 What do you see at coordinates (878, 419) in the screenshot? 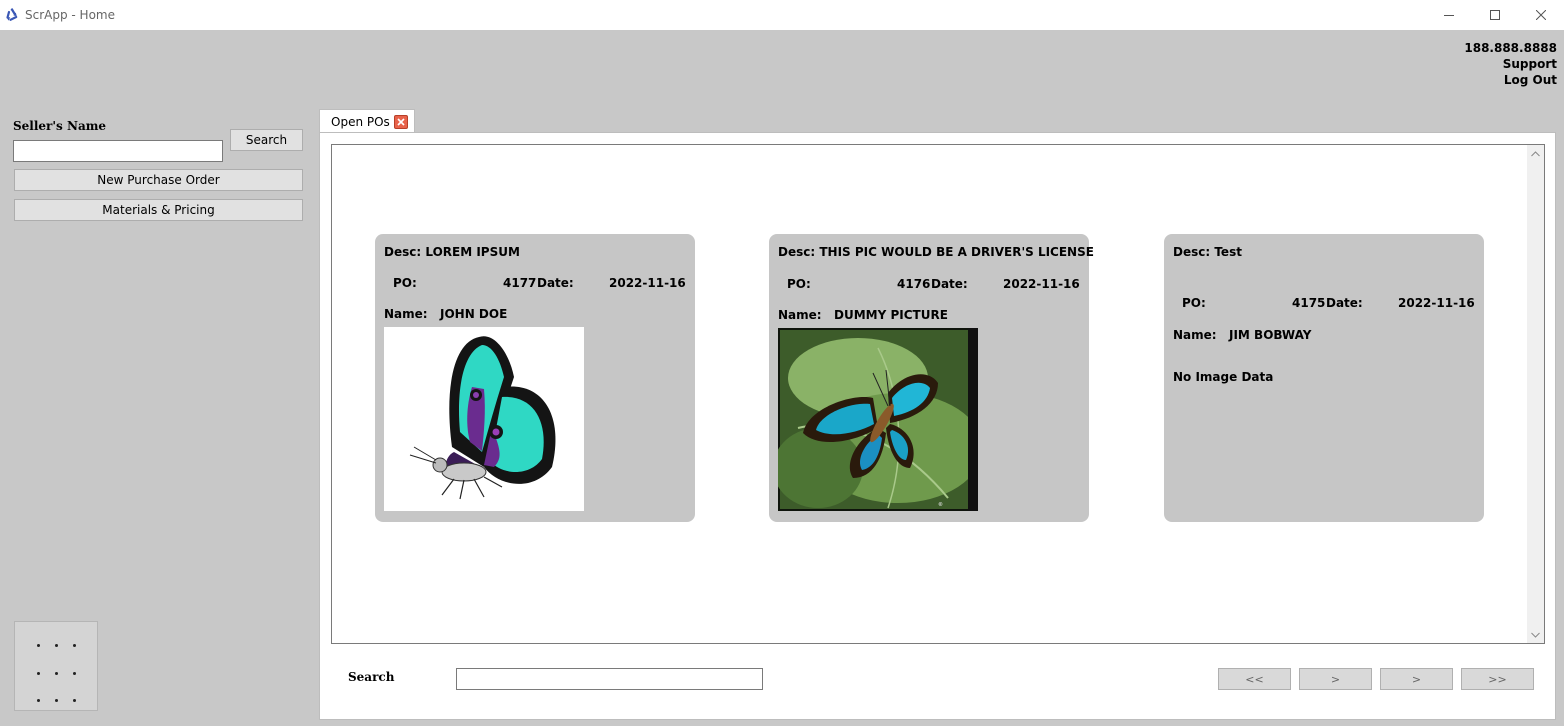
I see `butterfly-photo-image: ©` at bounding box center [878, 419].